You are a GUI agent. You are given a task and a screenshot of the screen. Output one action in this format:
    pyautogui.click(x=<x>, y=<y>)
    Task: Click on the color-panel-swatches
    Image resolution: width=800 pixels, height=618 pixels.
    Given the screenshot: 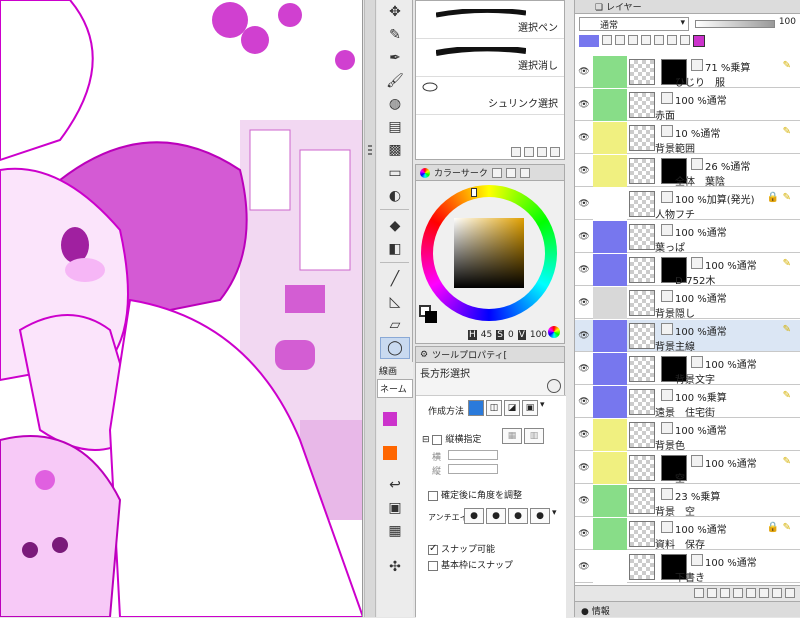 What is the action you would take?
    pyautogui.click(x=428, y=314)
    